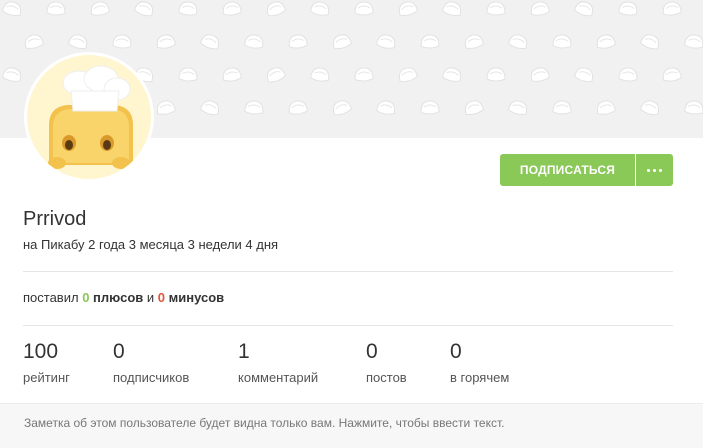  I want to click on stat-posts: 0 постов, so click(386, 362).